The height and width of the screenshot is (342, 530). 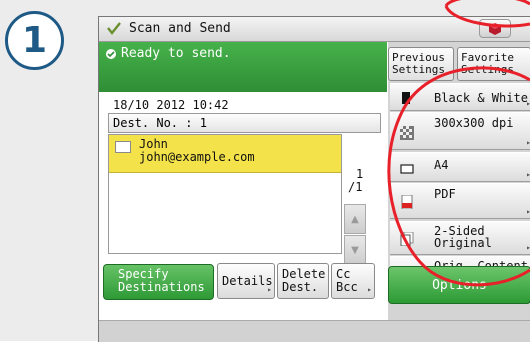 I want to click on details-label: Details, so click(x=247, y=281).